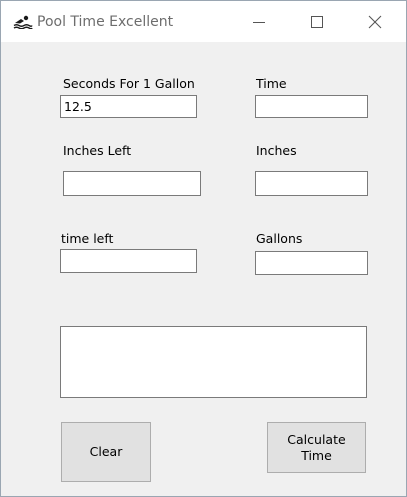 Image resolution: width=407 pixels, height=497 pixels. Describe the element at coordinates (129, 83) in the screenshot. I see `seconds-per-gallon-label: Seconds For 1 Gallon` at that location.